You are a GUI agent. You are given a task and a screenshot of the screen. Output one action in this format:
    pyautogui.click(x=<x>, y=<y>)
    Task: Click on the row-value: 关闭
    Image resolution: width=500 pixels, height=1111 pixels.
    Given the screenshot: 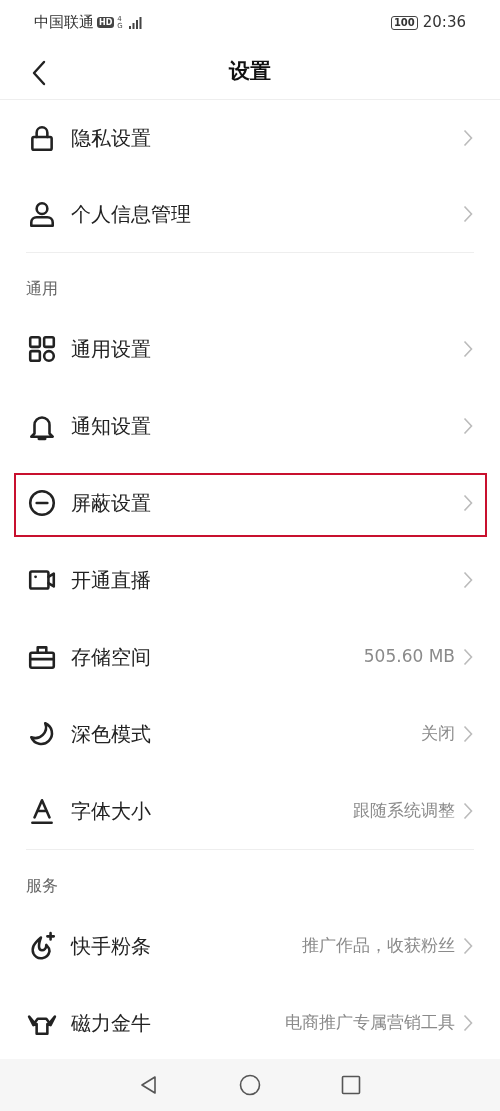 What is the action you would take?
    pyautogui.click(x=438, y=733)
    